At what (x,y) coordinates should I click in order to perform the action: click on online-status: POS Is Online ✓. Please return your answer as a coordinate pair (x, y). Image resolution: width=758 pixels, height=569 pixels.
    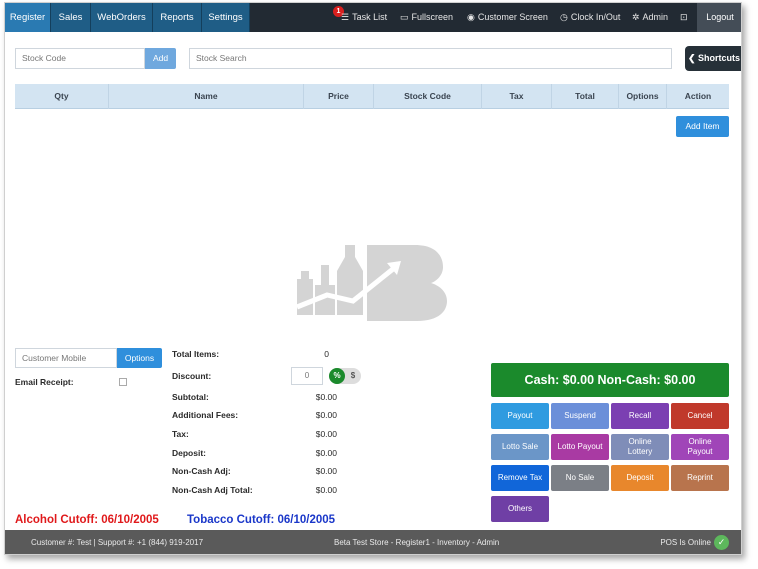
    Looking at the image, I should click on (694, 542).